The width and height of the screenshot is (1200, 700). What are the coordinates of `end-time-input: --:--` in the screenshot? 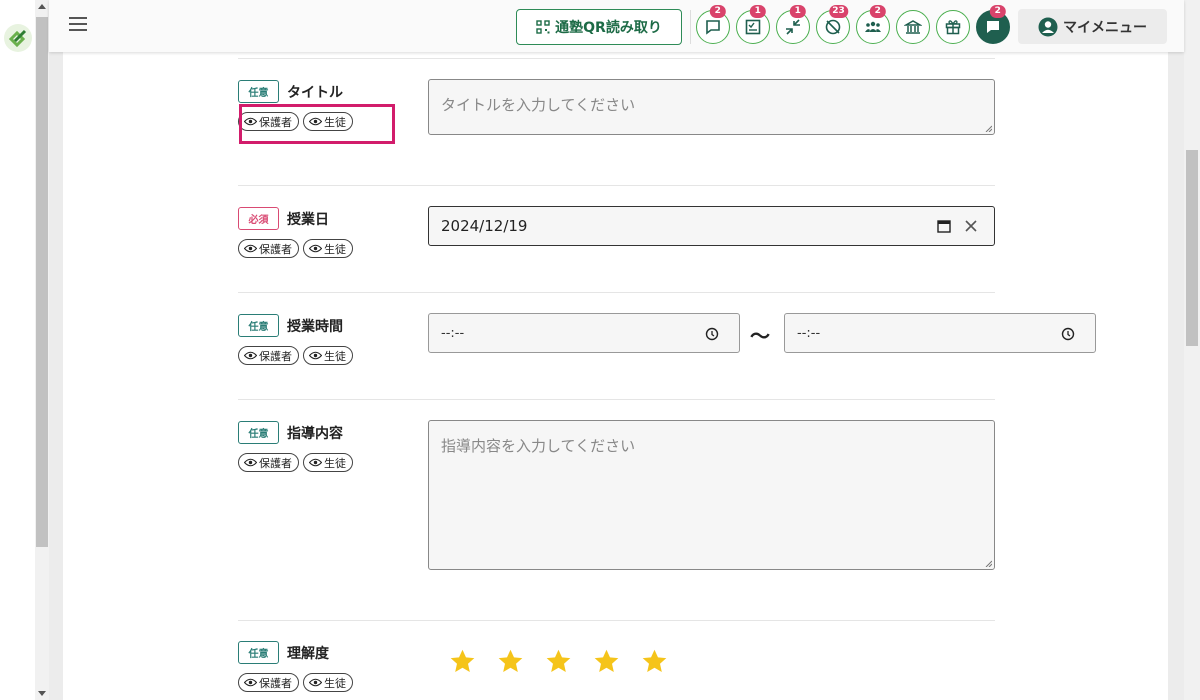 It's located at (940, 333).